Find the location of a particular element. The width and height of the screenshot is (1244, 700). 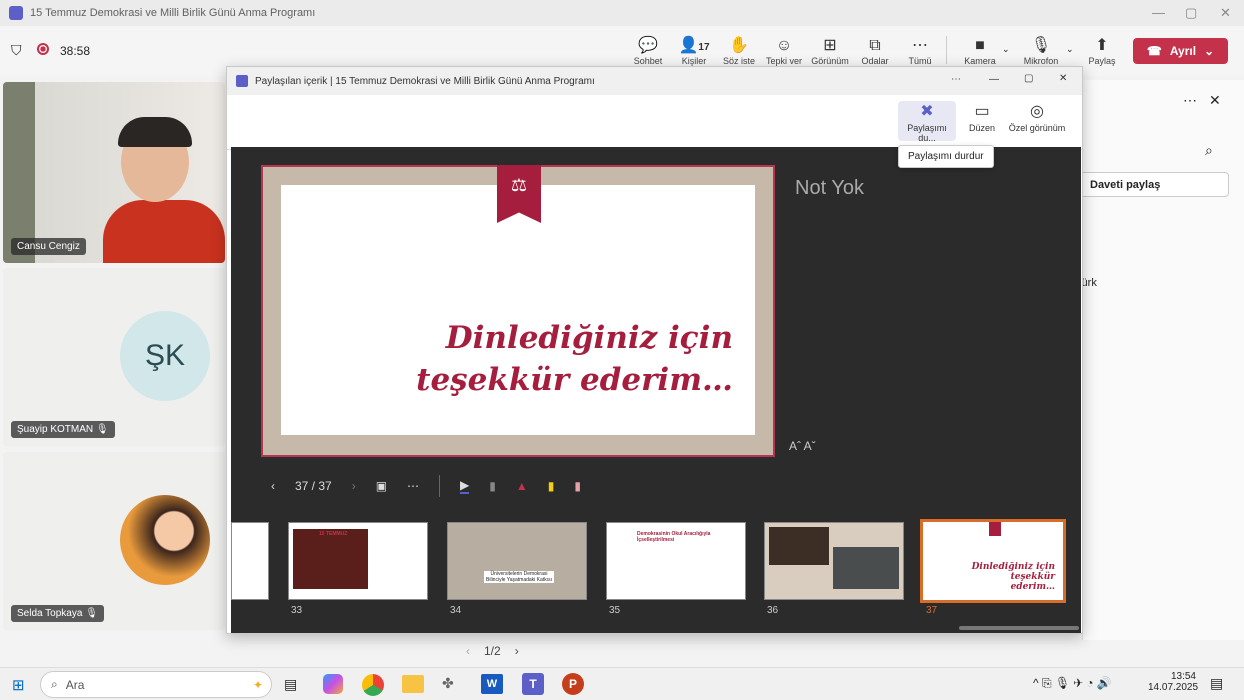

share-controls: ✖ Paylaşımı du... ▭ Düzen ◎ Özel görünüm is located at coordinates (654, 122).